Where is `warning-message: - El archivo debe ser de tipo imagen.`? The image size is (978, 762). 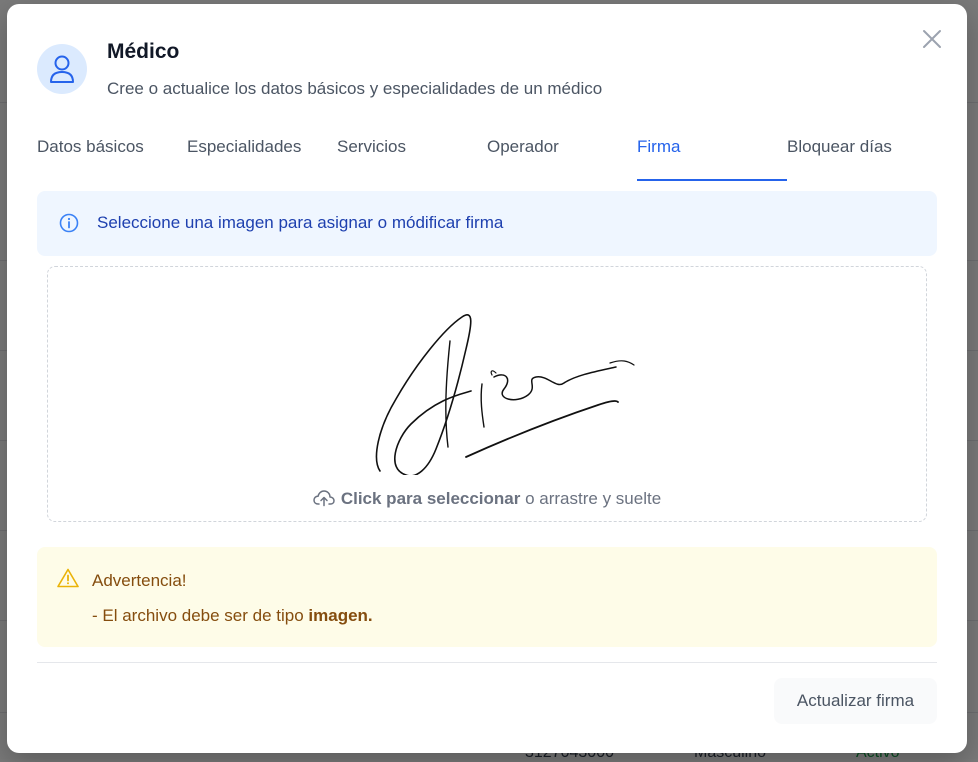
warning-message: - El archivo debe ser de tipo imagen. is located at coordinates (232, 616).